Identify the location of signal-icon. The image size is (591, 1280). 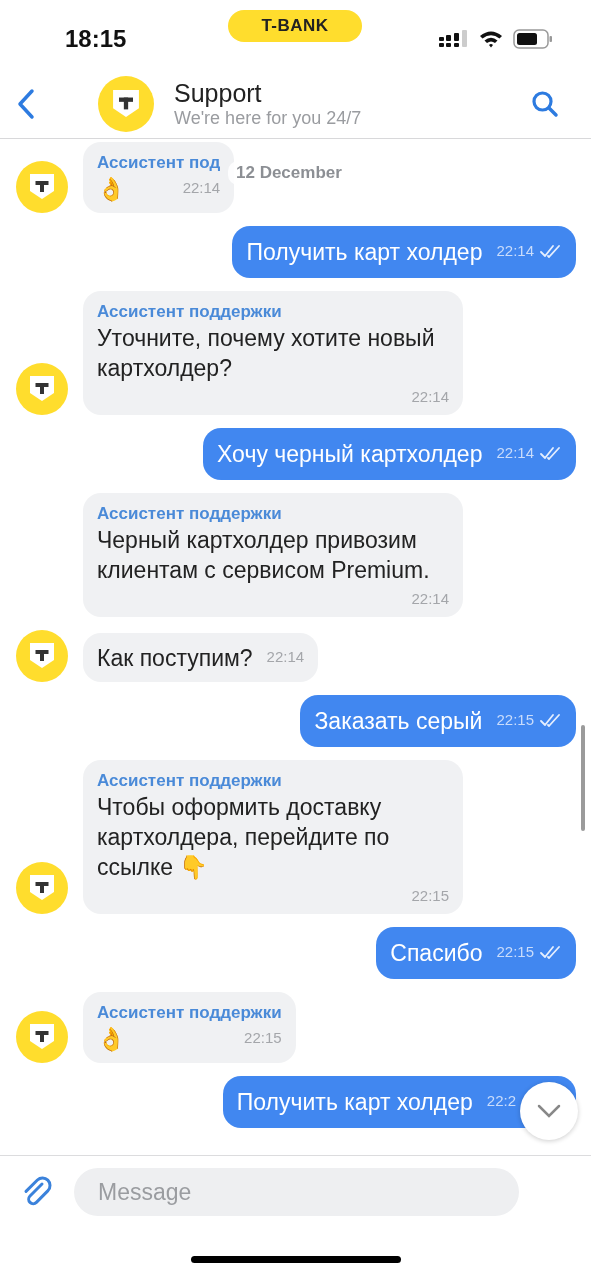
(454, 39).